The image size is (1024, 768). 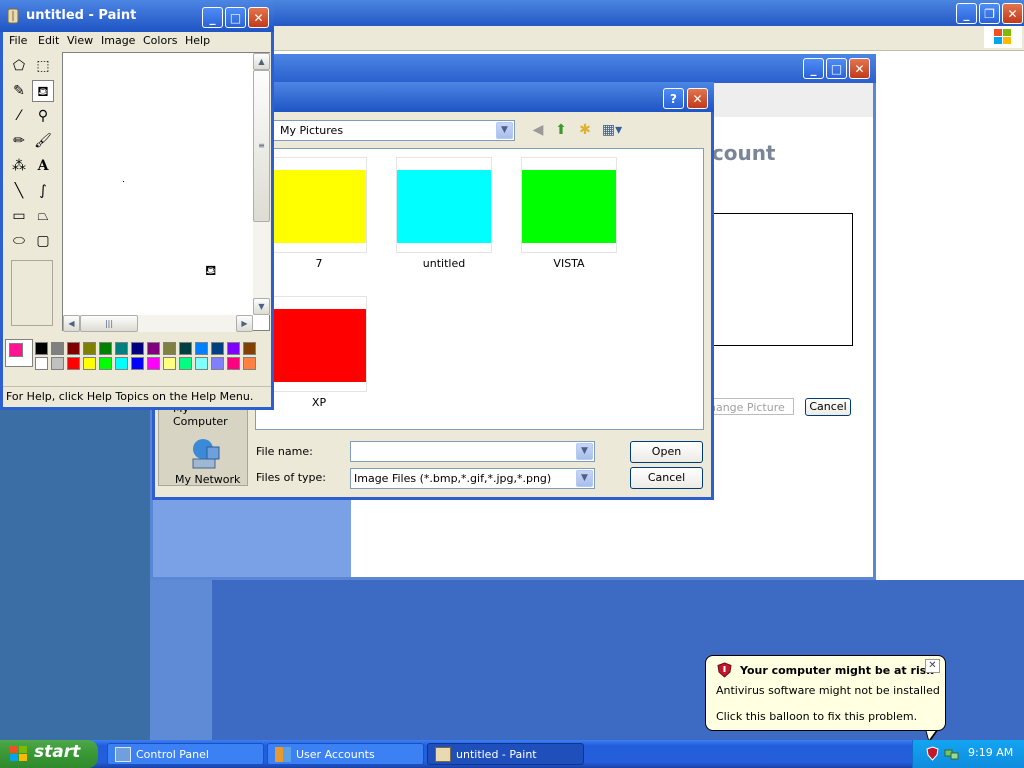 I want to click on foreground-color-swatch, so click(x=16, y=350).